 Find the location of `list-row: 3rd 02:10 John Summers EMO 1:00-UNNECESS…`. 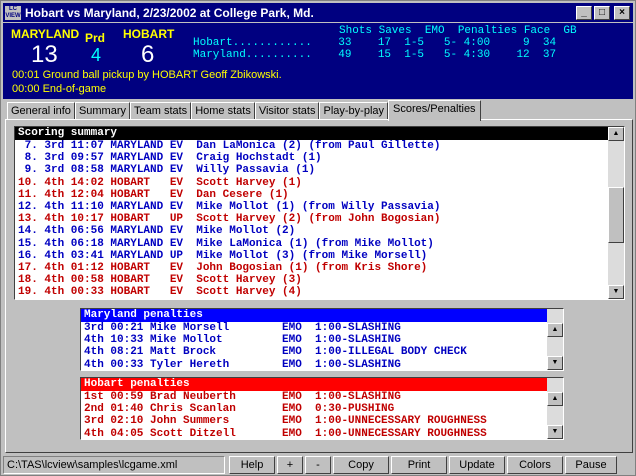

list-row: 3rd 02:10 John Summers EMO 1:00-UNNECESS… is located at coordinates (322, 421).